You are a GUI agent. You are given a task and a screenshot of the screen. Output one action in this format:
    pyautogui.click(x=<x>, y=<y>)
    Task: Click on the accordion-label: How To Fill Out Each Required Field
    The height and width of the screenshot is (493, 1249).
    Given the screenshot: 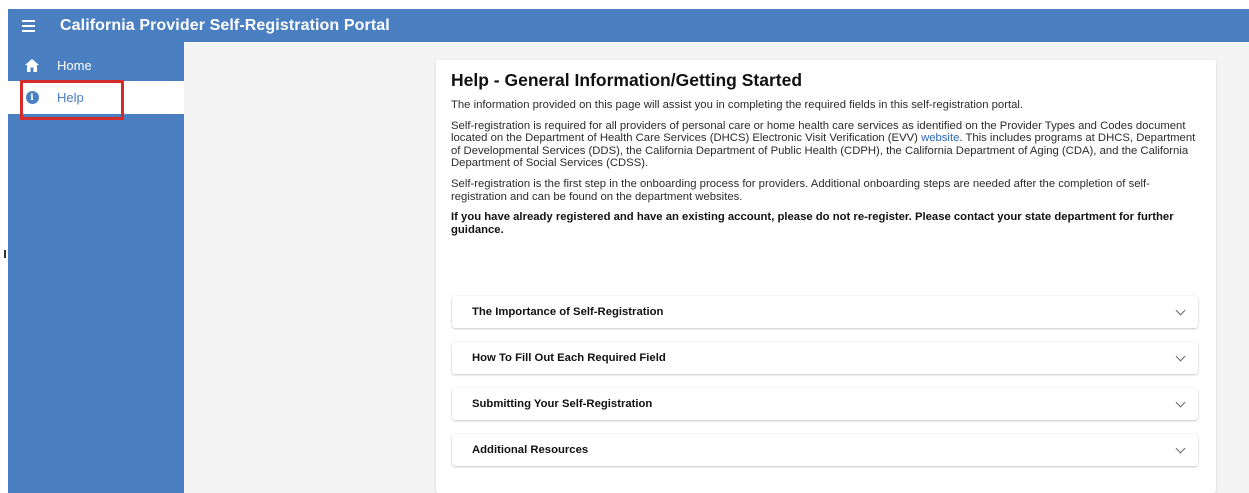 What is the action you would take?
    pyautogui.click(x=569, y=358)
    